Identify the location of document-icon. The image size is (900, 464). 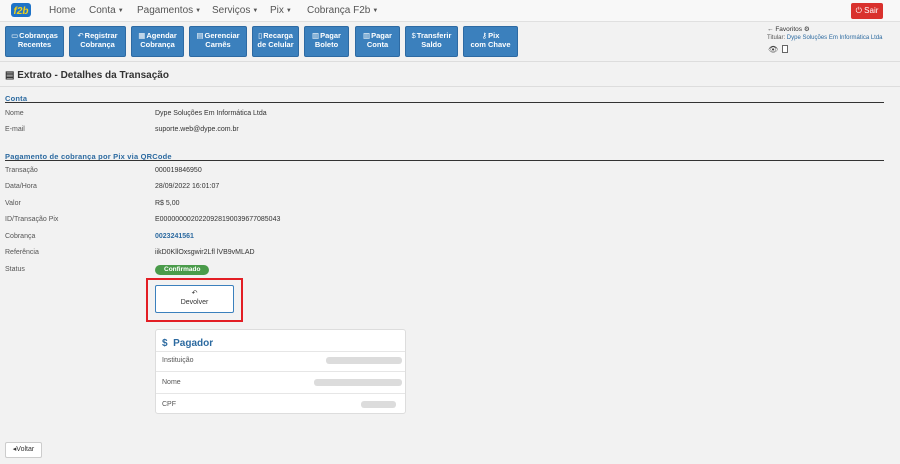
(785, 49).